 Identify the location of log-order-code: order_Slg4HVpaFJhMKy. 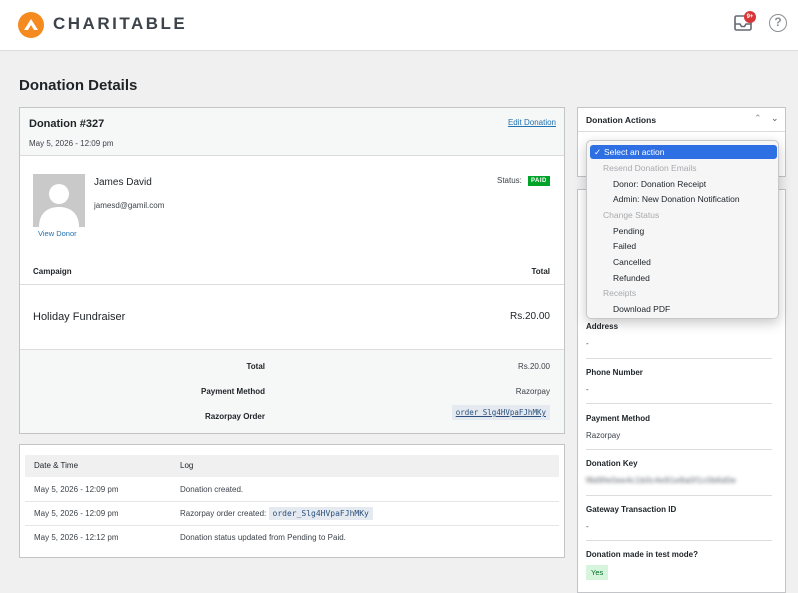
(320, 513).